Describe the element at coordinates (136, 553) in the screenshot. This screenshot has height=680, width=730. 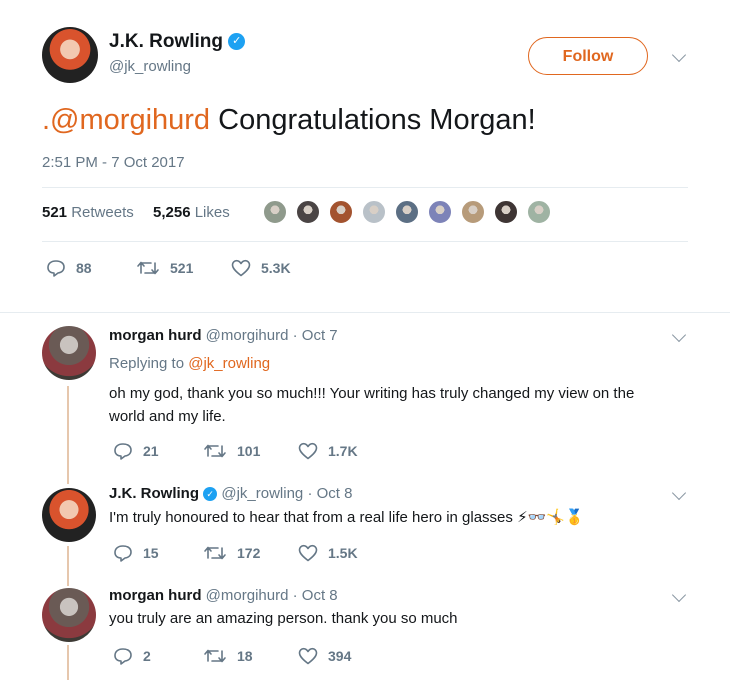
I see `reply-action: 15` at that location.